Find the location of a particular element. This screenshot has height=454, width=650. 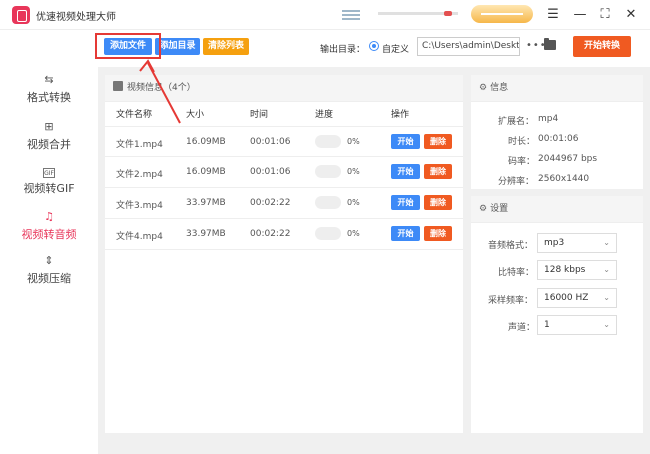

sidebar-item-label: 格式转换 is located at coordinates (49, 97).